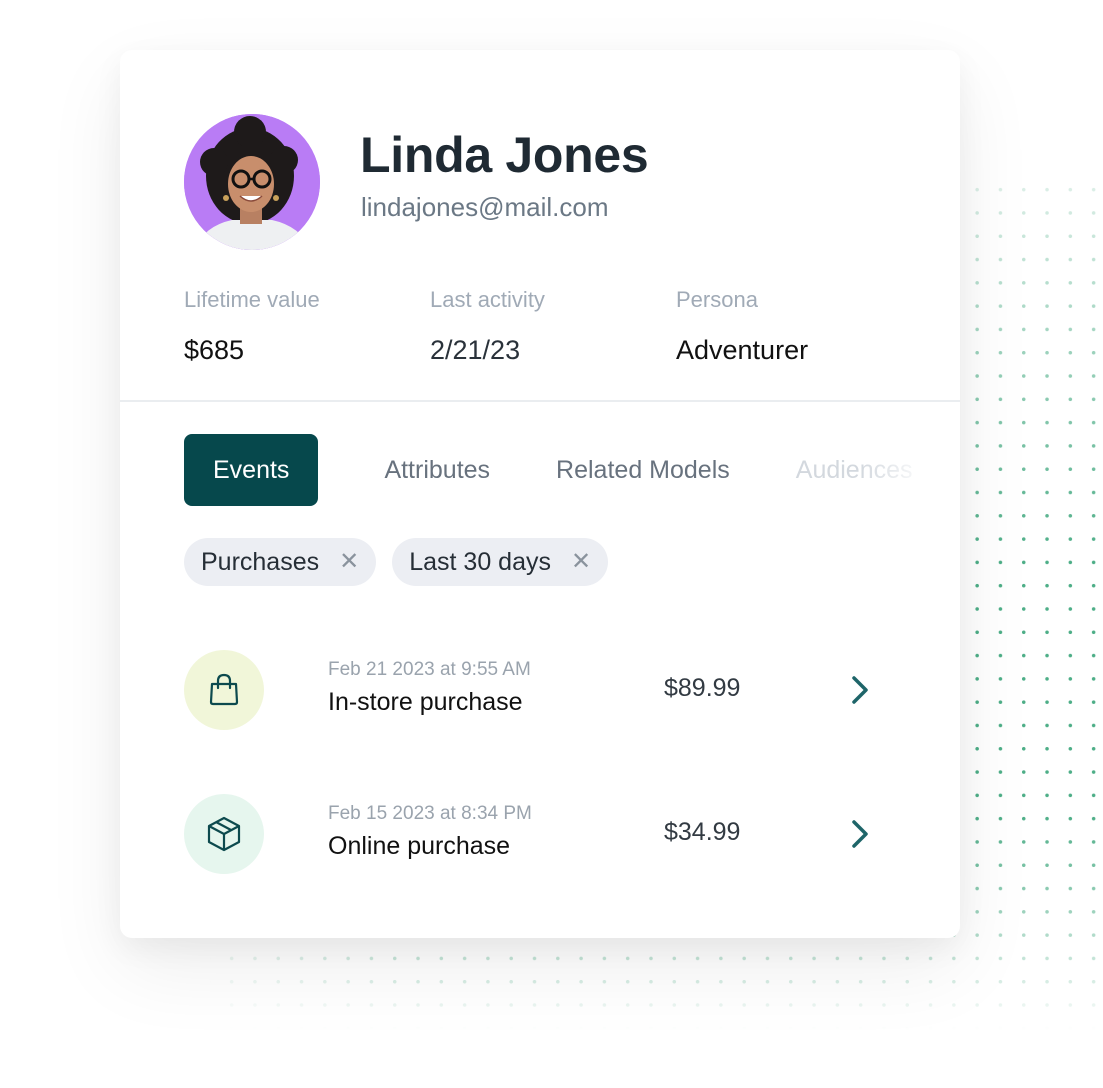 This screenshot has width=1103, height=1088. Describe the element at coordinates (540, 401) in the screenshot. I see `section-divider` at that location.